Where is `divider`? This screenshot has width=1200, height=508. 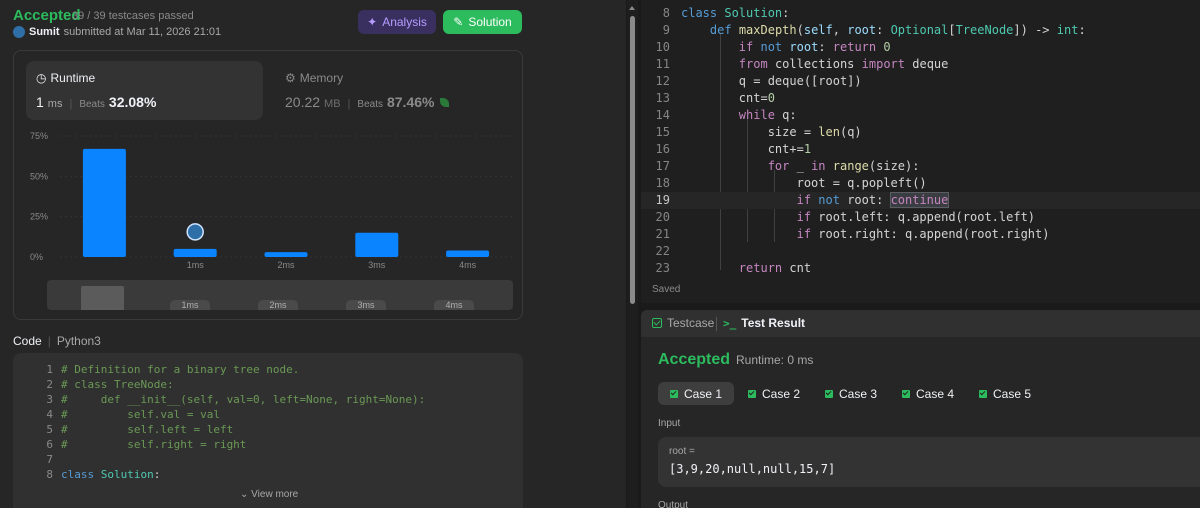
divider is located at coordinates (716, 324).